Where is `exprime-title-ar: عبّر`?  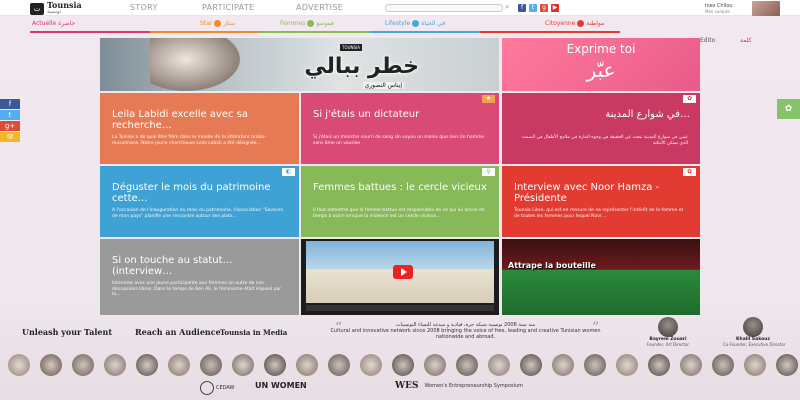
exprime-title-ar: عبّر is located at coordinates (601, 70).